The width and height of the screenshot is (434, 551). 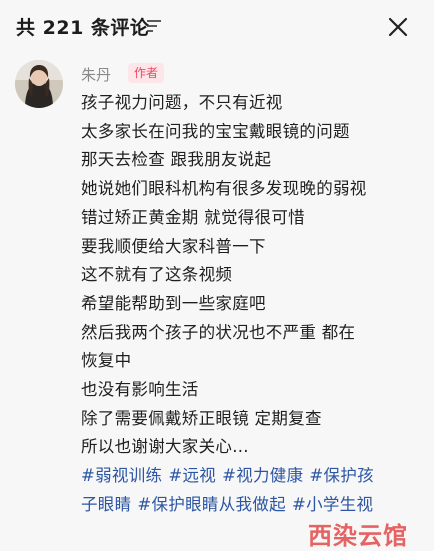 What do you see at coordinates (96, 74) in the screenshot?
I see `author-name: 朱丹` at bounding box center [96, 74].